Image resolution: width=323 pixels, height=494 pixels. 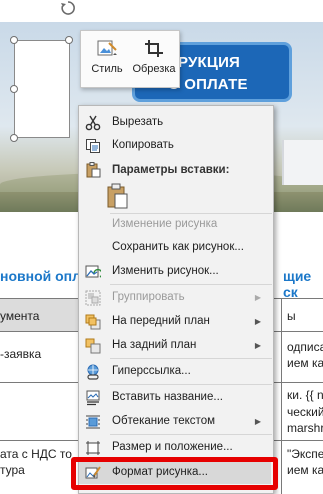 I want to click on table-cell: ы, so click(x=291, y=316).